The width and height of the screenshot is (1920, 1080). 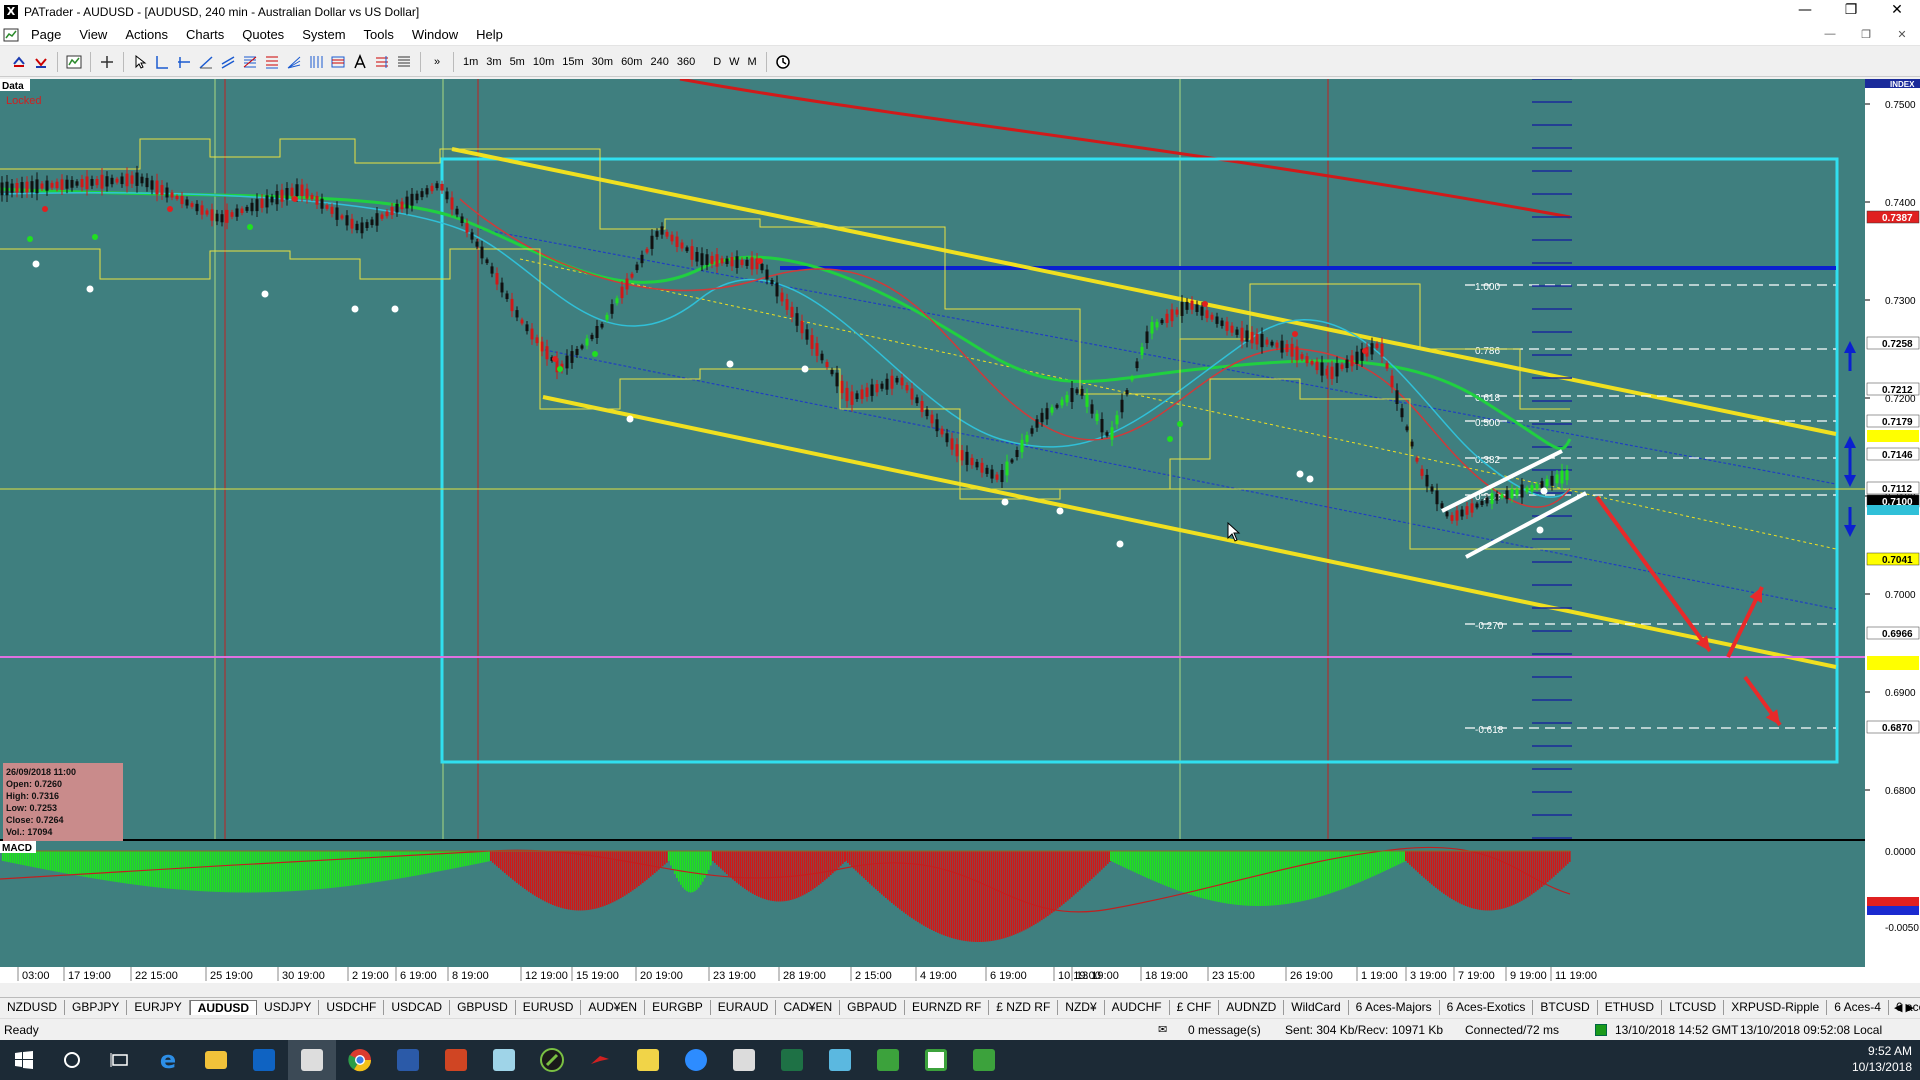 I want to click on excel-icon, so click(x=792, y=1060).